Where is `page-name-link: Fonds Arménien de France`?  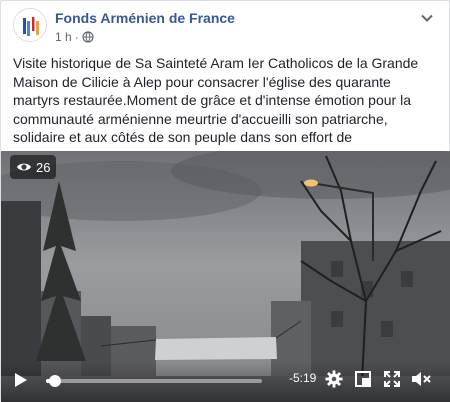
page-name-link: Fonds Arménien de France is located at coordinates (145, 18).